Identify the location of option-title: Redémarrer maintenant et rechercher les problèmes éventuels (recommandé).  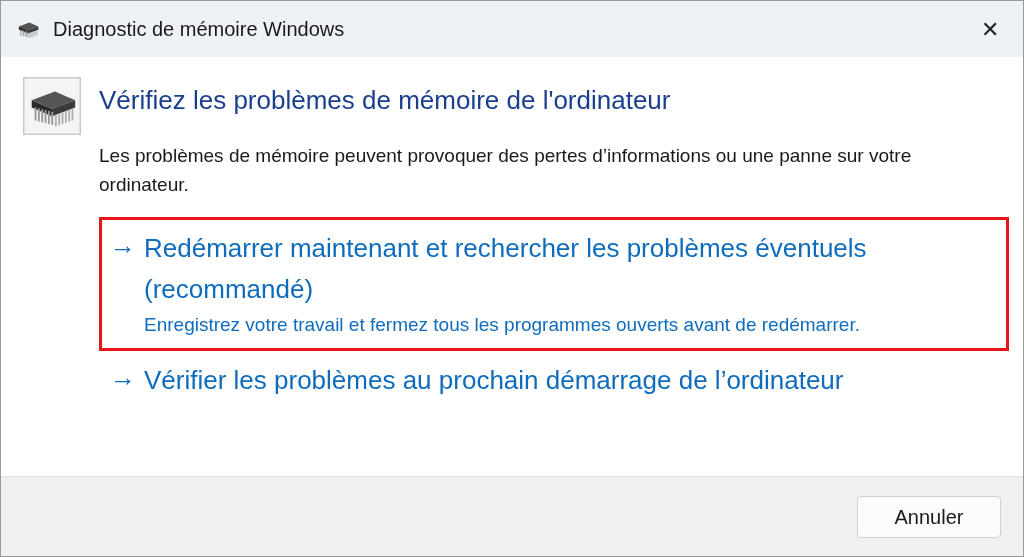
(506, 269).